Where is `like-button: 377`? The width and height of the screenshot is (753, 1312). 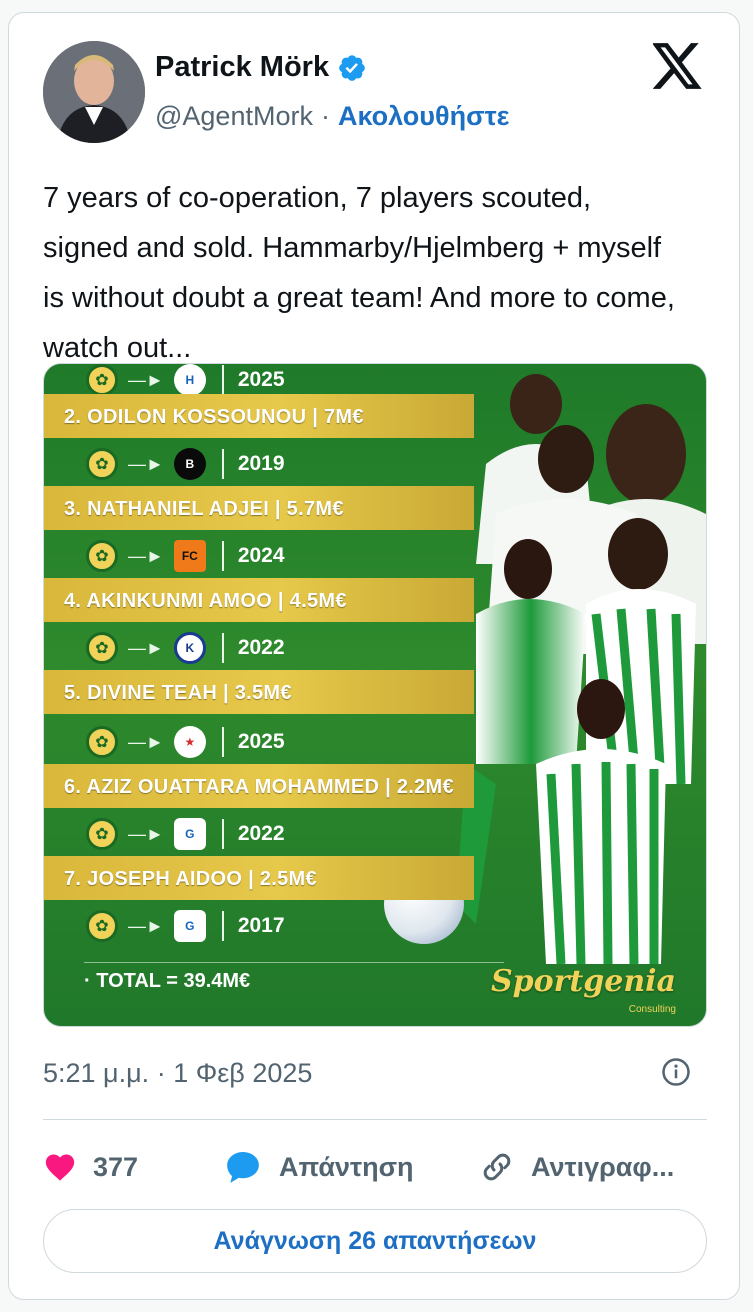
like-button: 377 is located at coordinates (133, 1167).